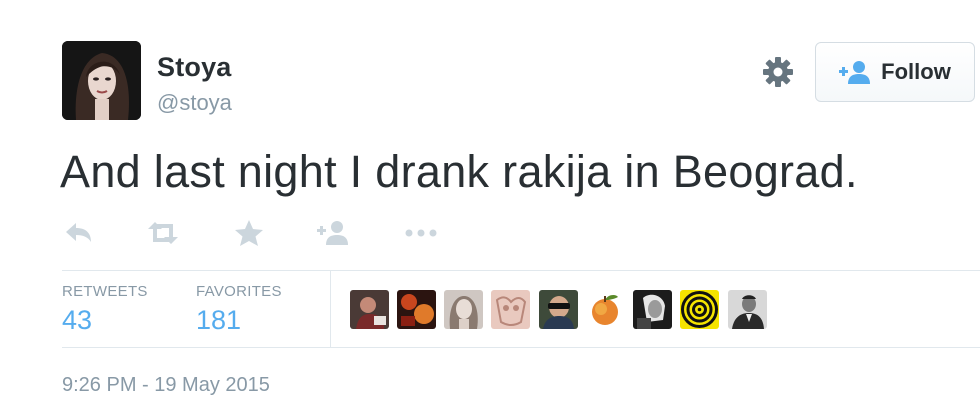 Image resolution: width=980 pixels, height=400 pixels. Describe the element at coordinates (105, 309) in the screenshot. I see `retweets-stat: RETWEETS 43` at that location.